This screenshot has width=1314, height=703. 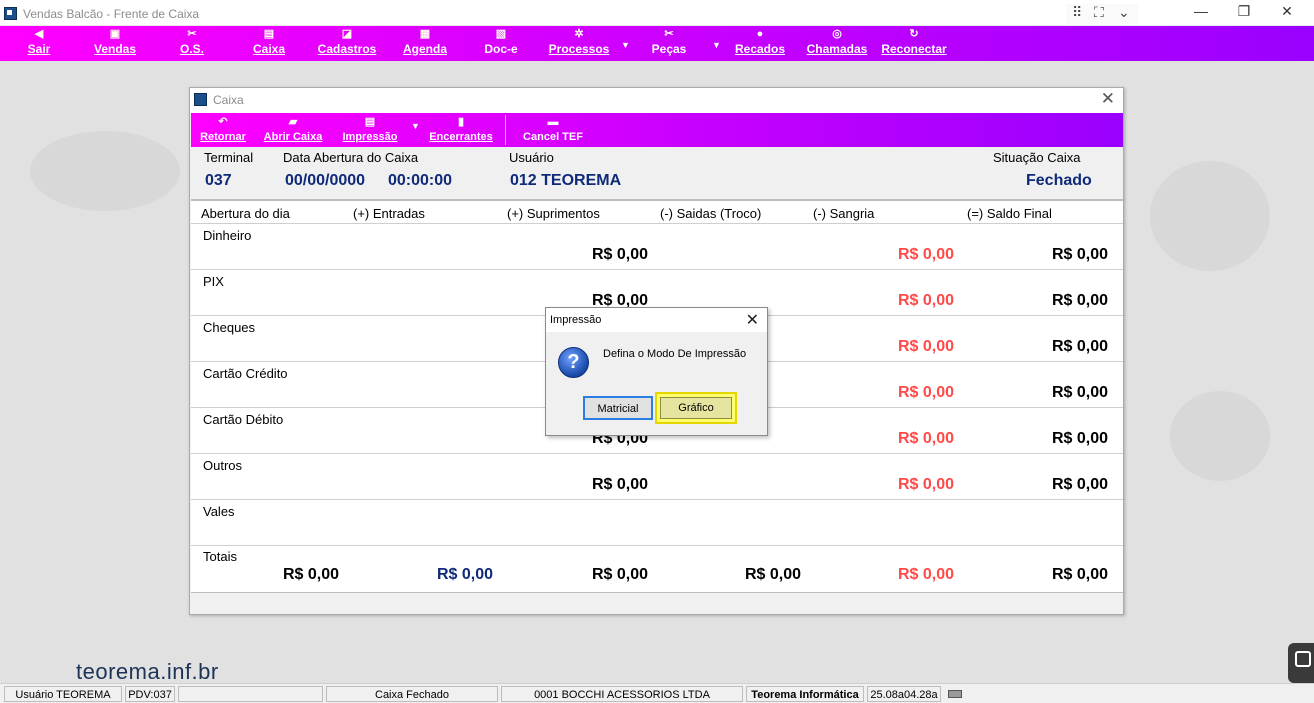 I want to click on status-software: Teorema Informática, so click(x=805, y=694).